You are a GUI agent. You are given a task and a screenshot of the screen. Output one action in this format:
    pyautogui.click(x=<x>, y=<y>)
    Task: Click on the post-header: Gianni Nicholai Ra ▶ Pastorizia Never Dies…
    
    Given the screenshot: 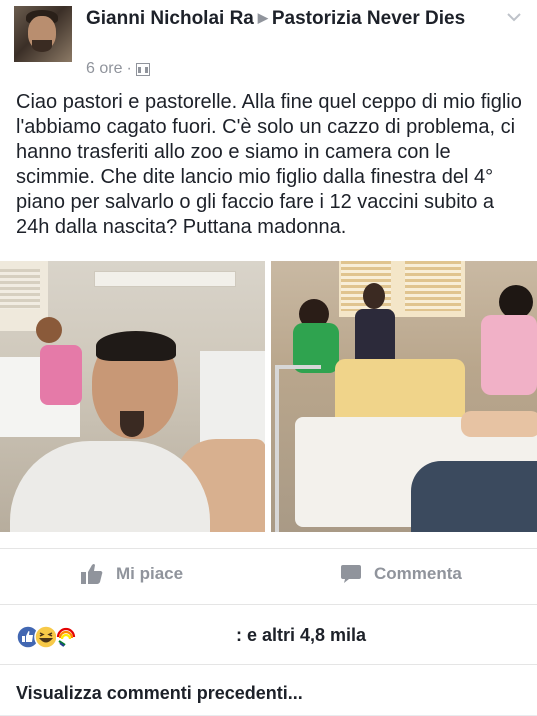 What is the action you would take?
    pyautogui.click(x=268, y=45)
    